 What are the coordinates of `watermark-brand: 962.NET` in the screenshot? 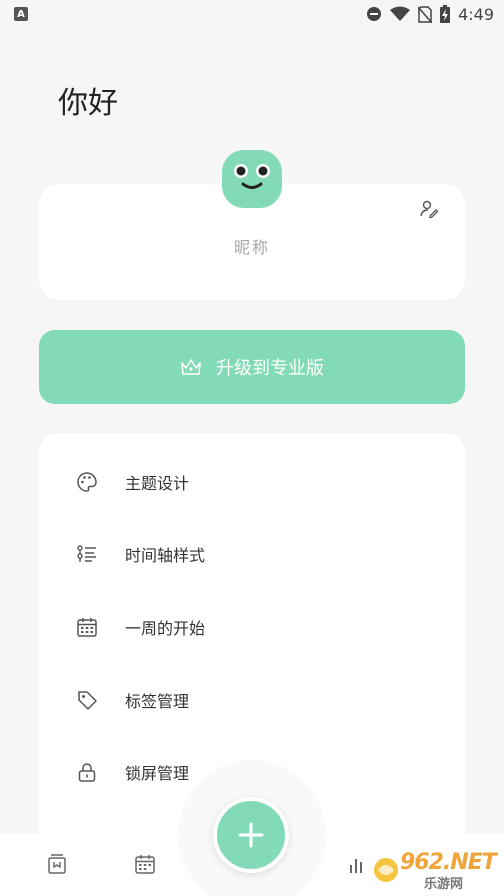 It's located at (448, 862).